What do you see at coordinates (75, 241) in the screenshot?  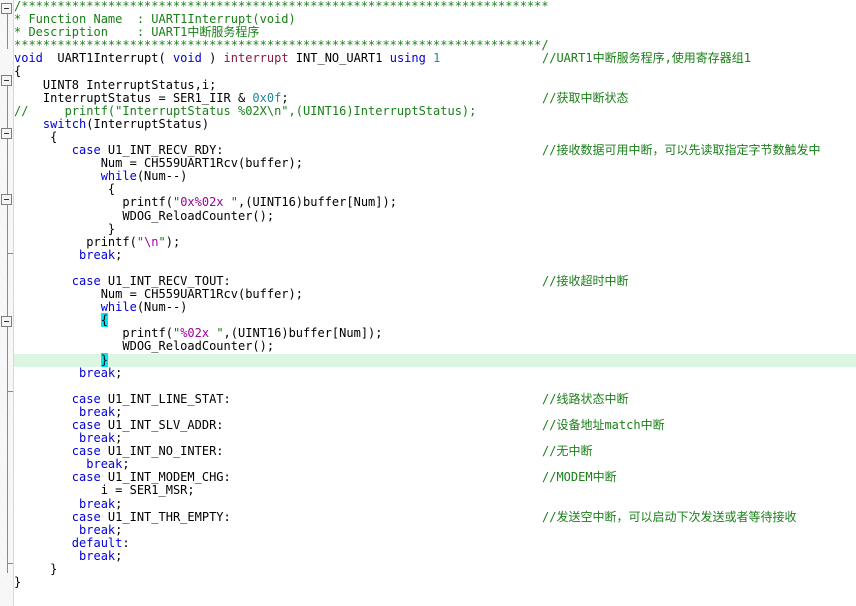 I see `code-token-pl: printf(` at bounding box center [75, 241].